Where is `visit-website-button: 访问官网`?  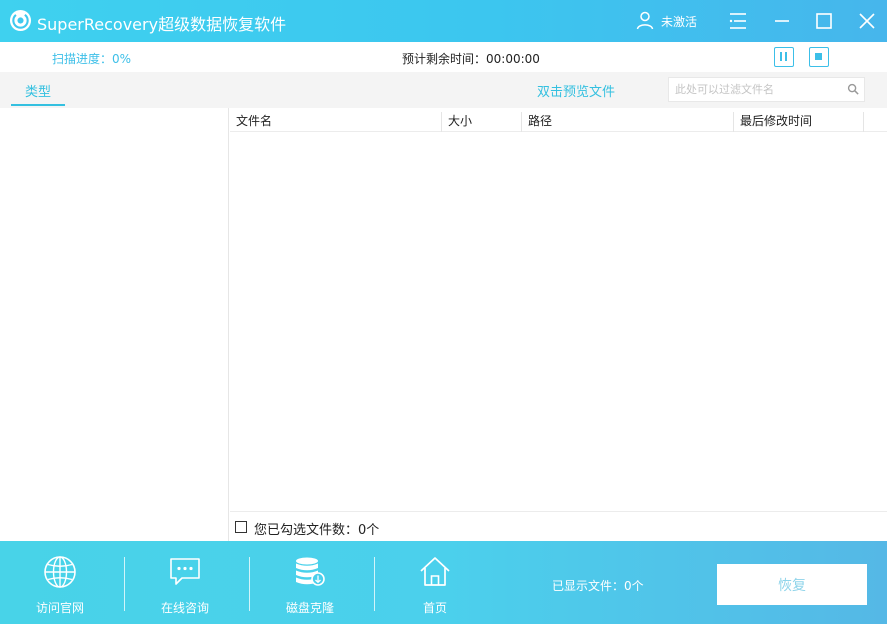 visit-website-button: 访问官网 is located at coordinates (60, 582).